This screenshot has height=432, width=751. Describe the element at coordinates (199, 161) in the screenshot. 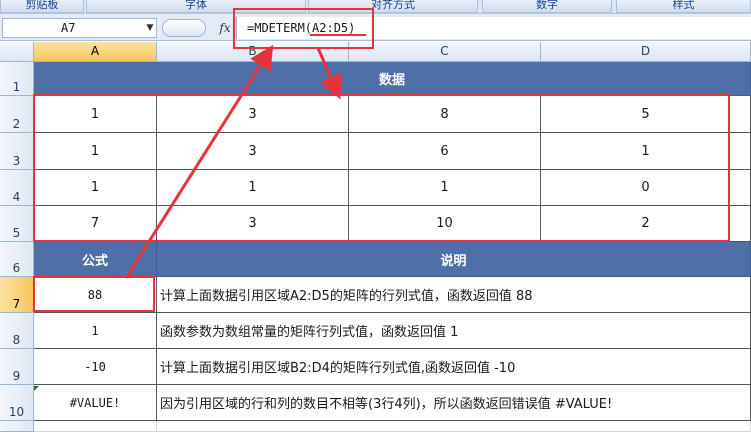

I see `arrow-result-to-formula` at that location.